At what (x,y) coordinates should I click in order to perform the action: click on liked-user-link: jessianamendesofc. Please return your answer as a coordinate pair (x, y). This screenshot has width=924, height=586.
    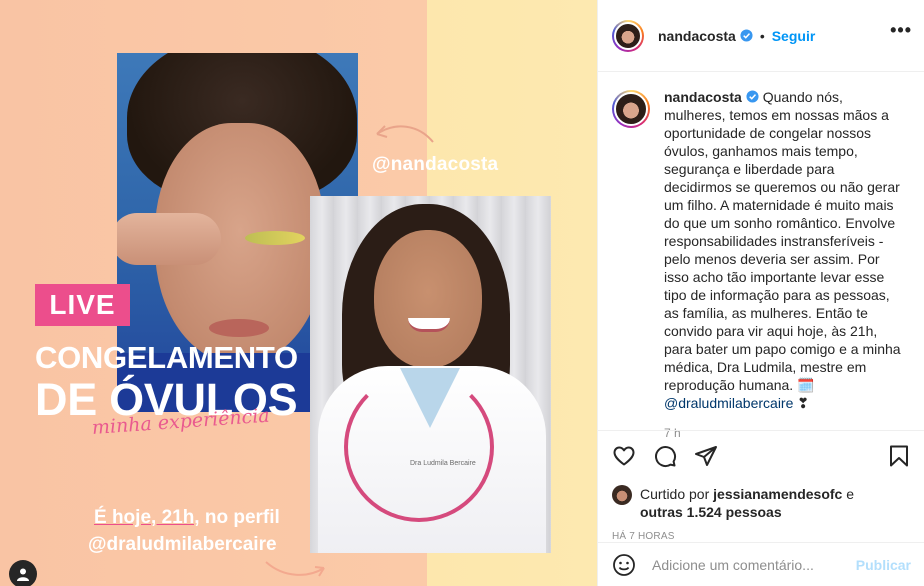
    Looking at the image, I should click on (777, 494).